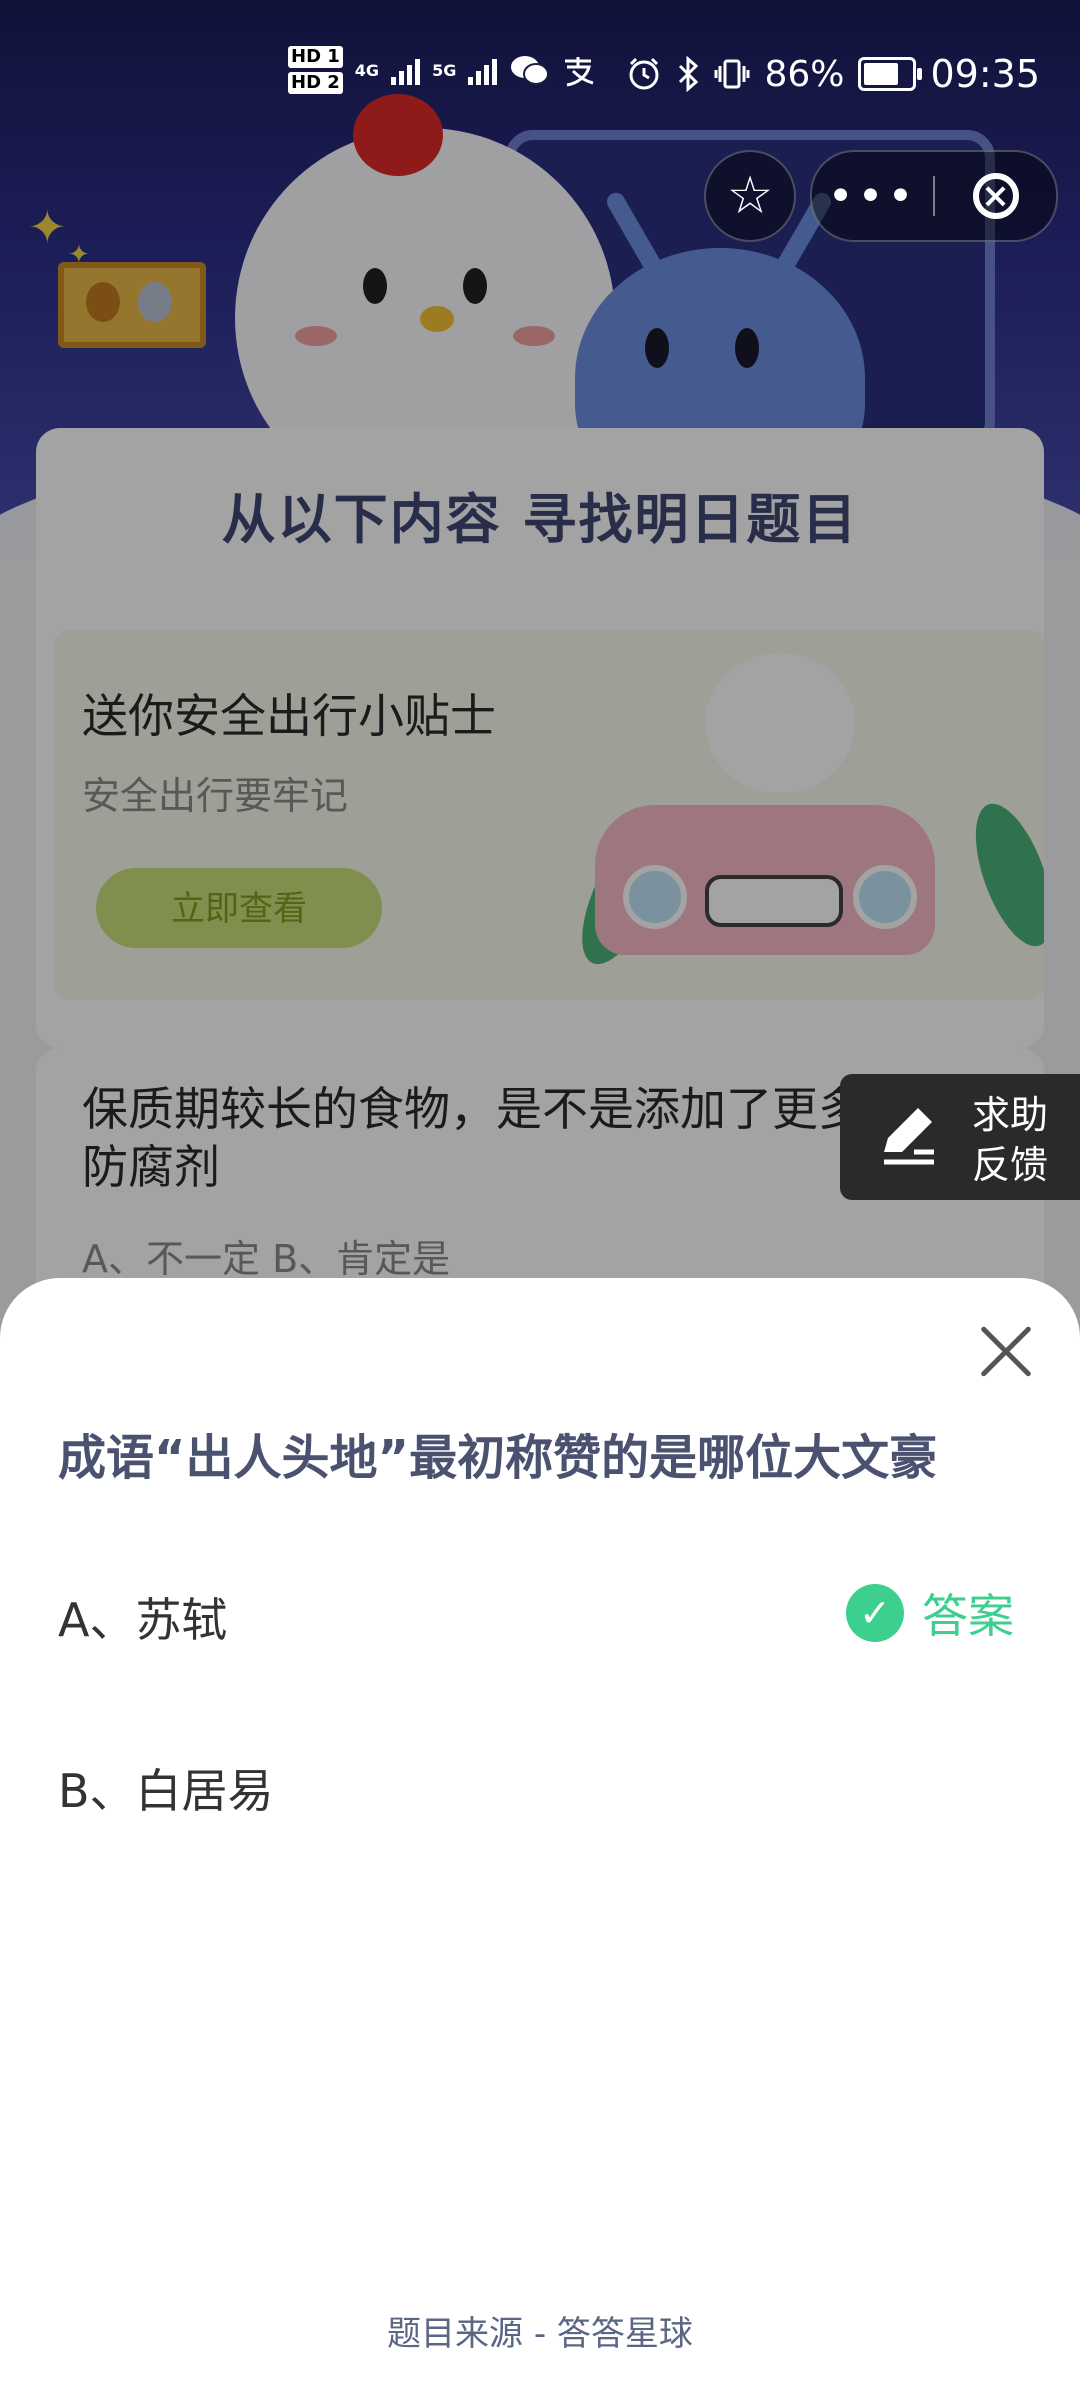 This screenshot has width=1080, height=2400. What do you see at coordinates (315, 83) in the screenshot?
I see `hd2-badge: HD 2` at bounding box center [315, 83].